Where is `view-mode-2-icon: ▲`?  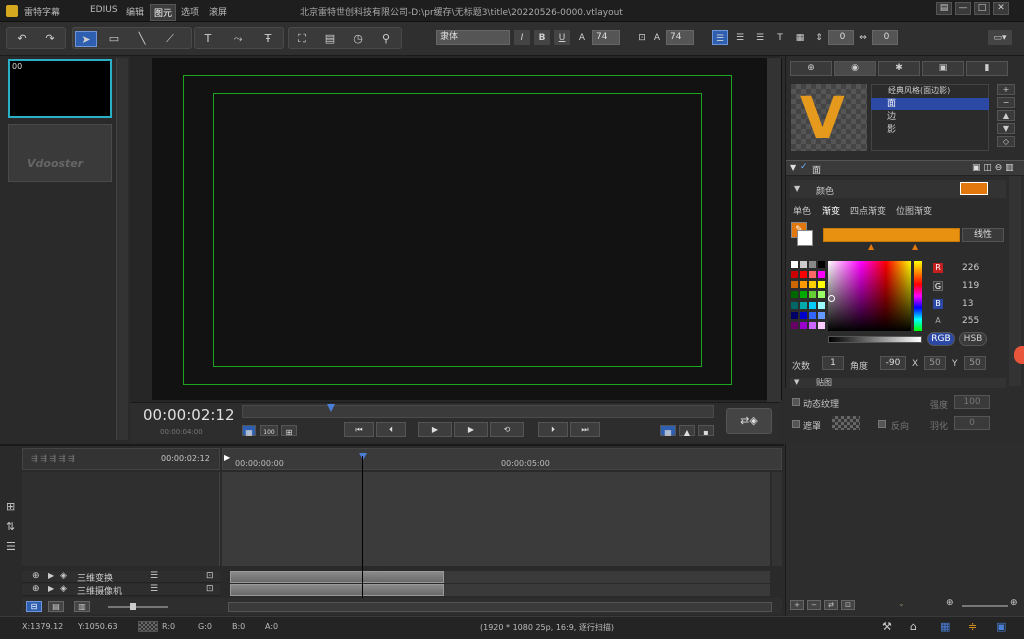 view-mode-2-icon: ▲ is located at coordinates (687, 431).